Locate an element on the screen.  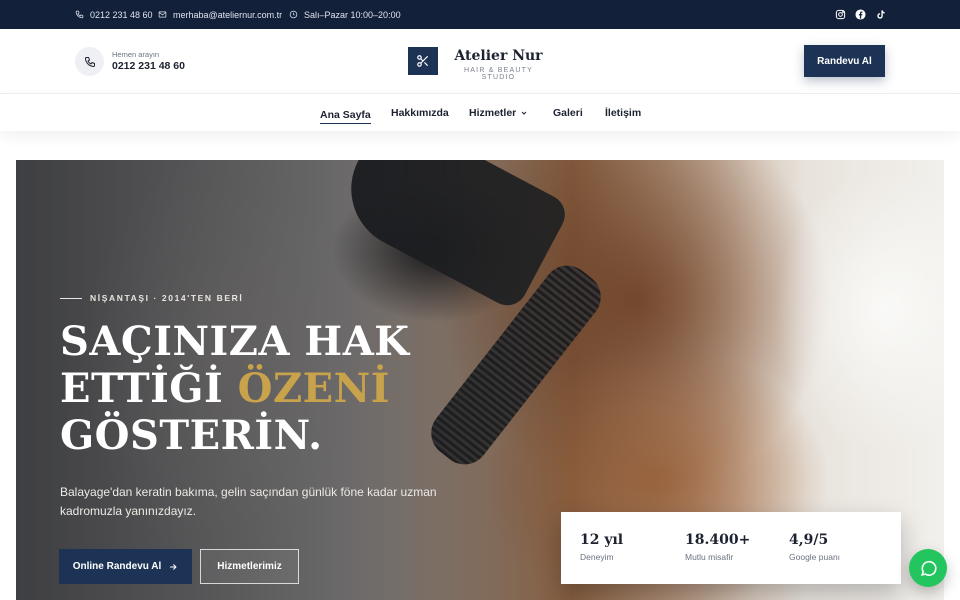
hero-title-highlight: ÖZENİ is located at coordinates (313, 388).